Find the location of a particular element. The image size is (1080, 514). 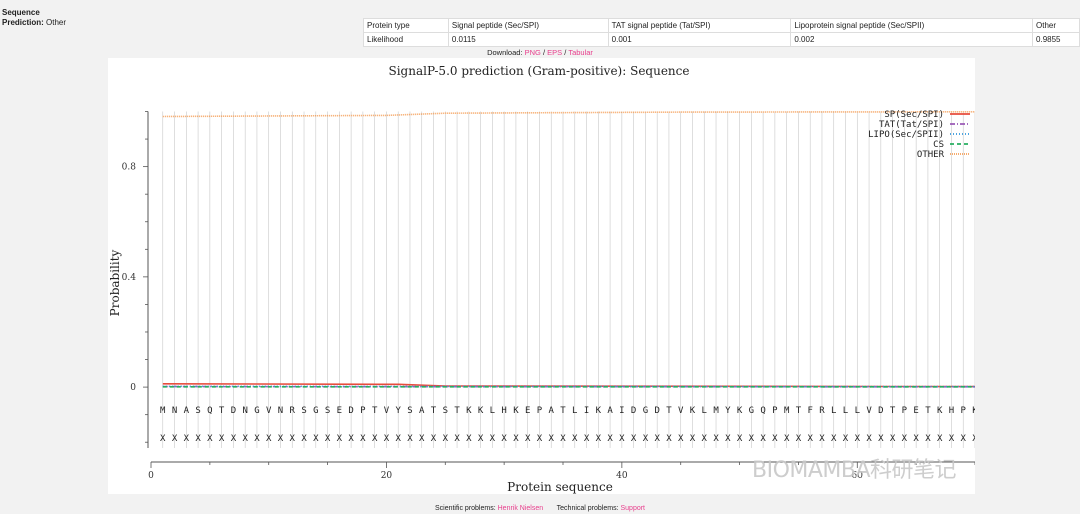

download-label: Download: is located at coordinates (505, 52).